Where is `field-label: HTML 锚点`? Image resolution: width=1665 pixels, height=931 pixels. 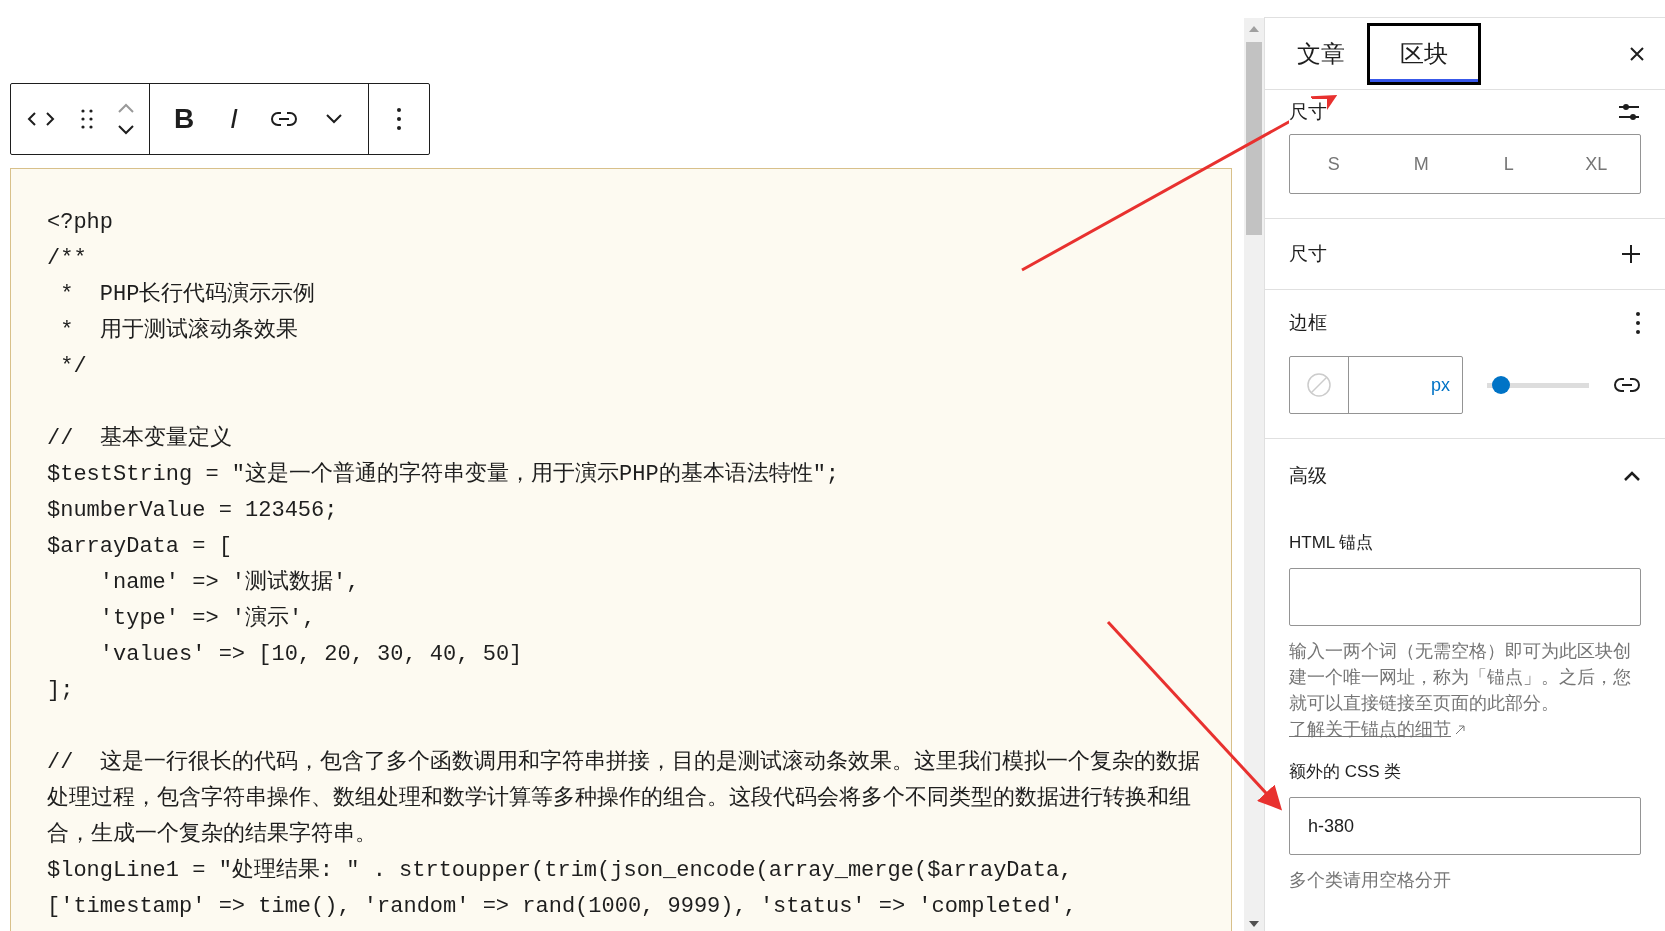 field-label: HTML 锚点 is located at coordinates (1332, 543).